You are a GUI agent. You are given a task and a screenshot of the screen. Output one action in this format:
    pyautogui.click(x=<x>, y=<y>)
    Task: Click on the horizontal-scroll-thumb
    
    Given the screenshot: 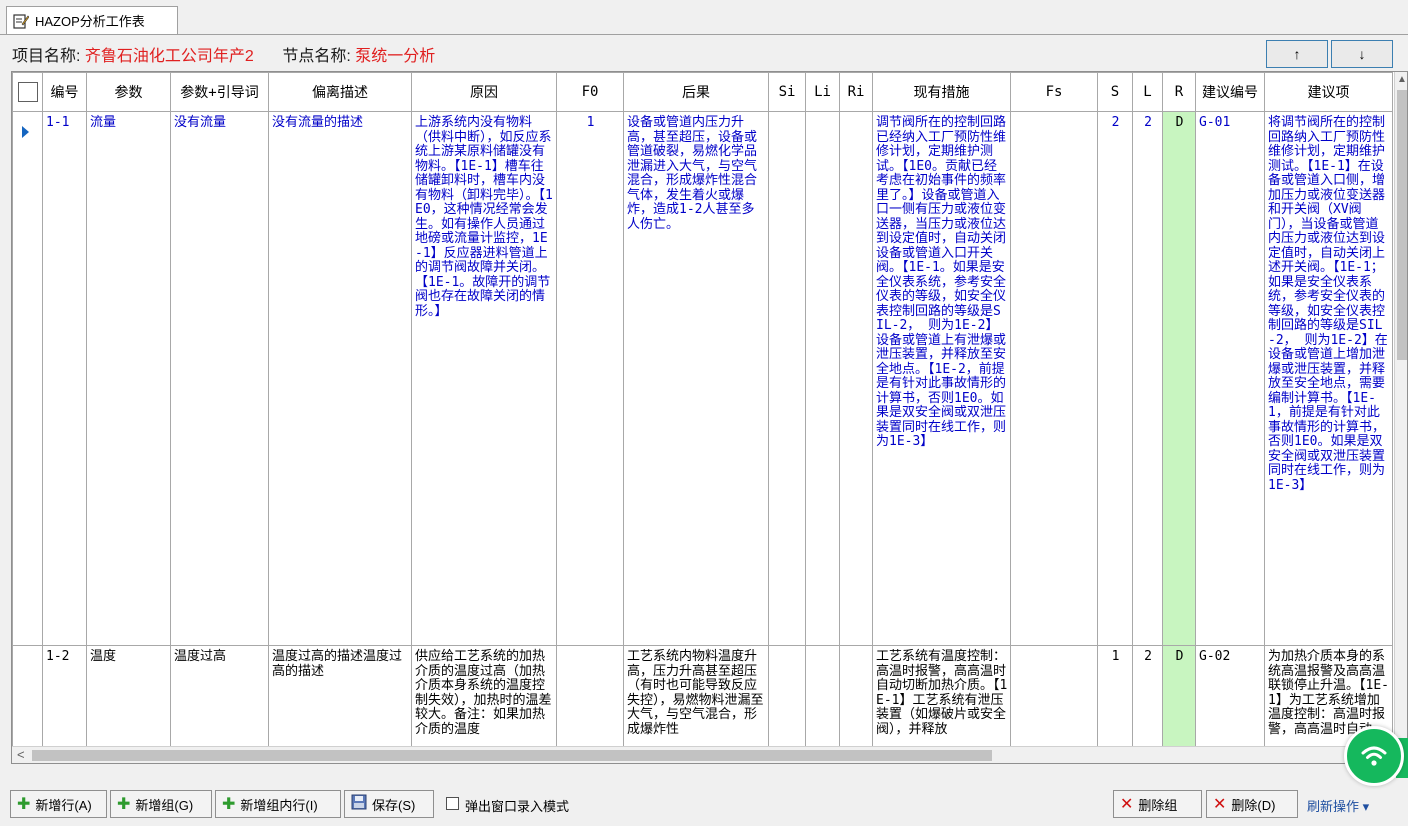 What is the action you would take?
    pyautogui.click(x=512, y=755)
    